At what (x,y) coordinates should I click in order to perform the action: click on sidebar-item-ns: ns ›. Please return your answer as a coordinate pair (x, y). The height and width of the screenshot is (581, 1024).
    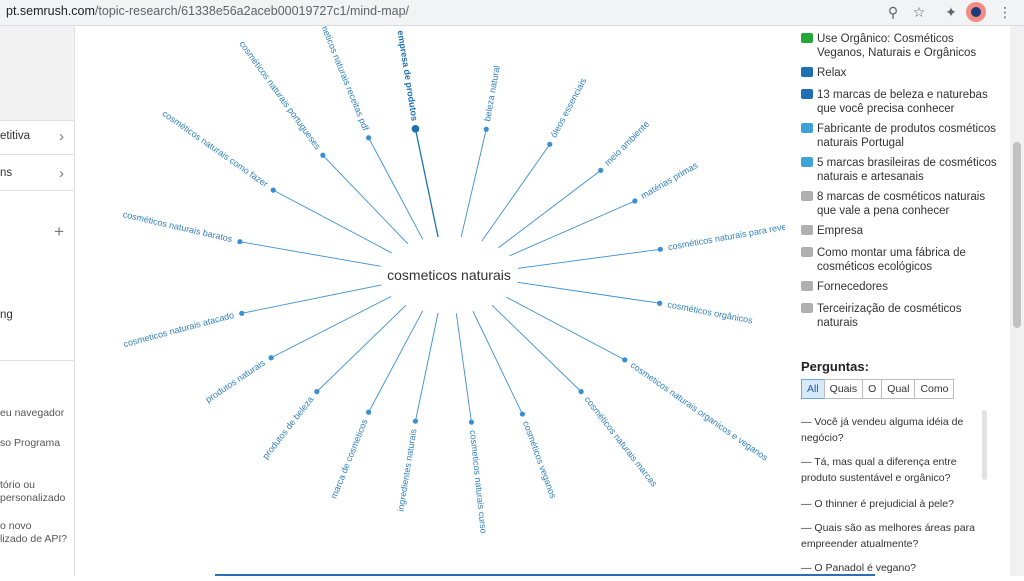
    Looking at the image, I should click on (37, 173).